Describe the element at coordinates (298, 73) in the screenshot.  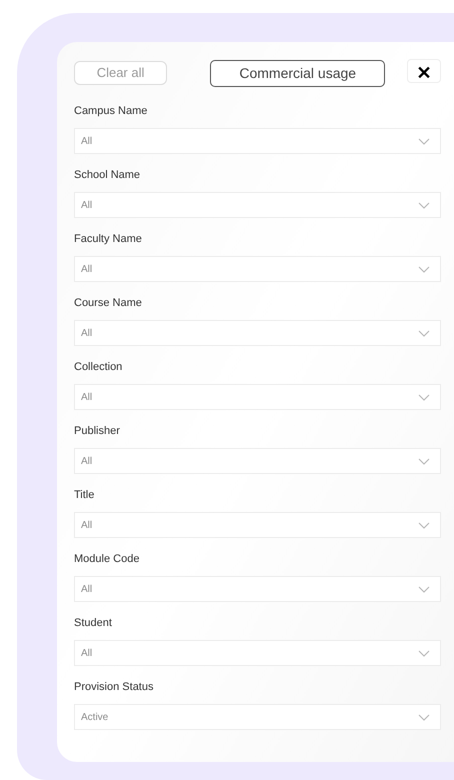
I see `commercial-usage-button: Commercial usage` at that location.